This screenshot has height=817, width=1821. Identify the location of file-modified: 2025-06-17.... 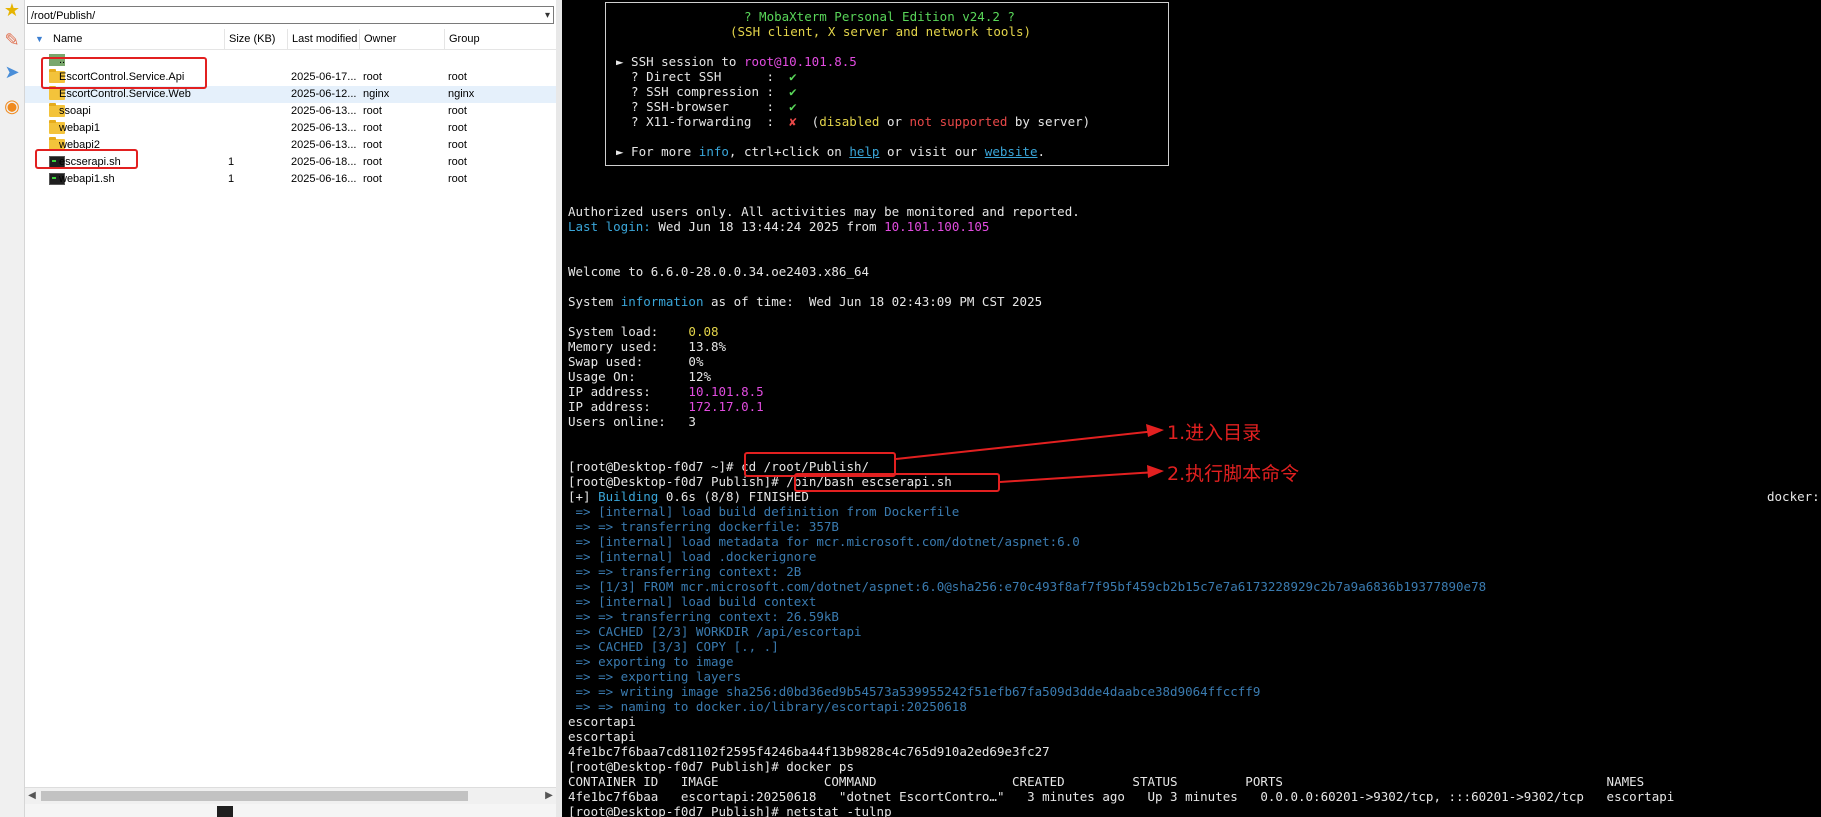
(324, 77).